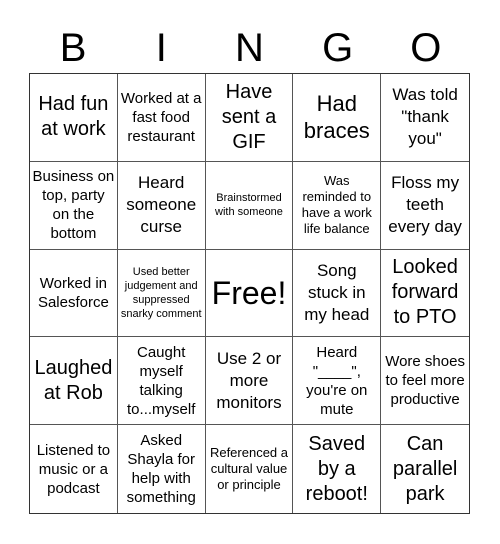 This screenshot has width=500, height=544. Describe the element at coordinates (337, 118) in the screenshot. I see `bingo-cell: Had braces` at that location.